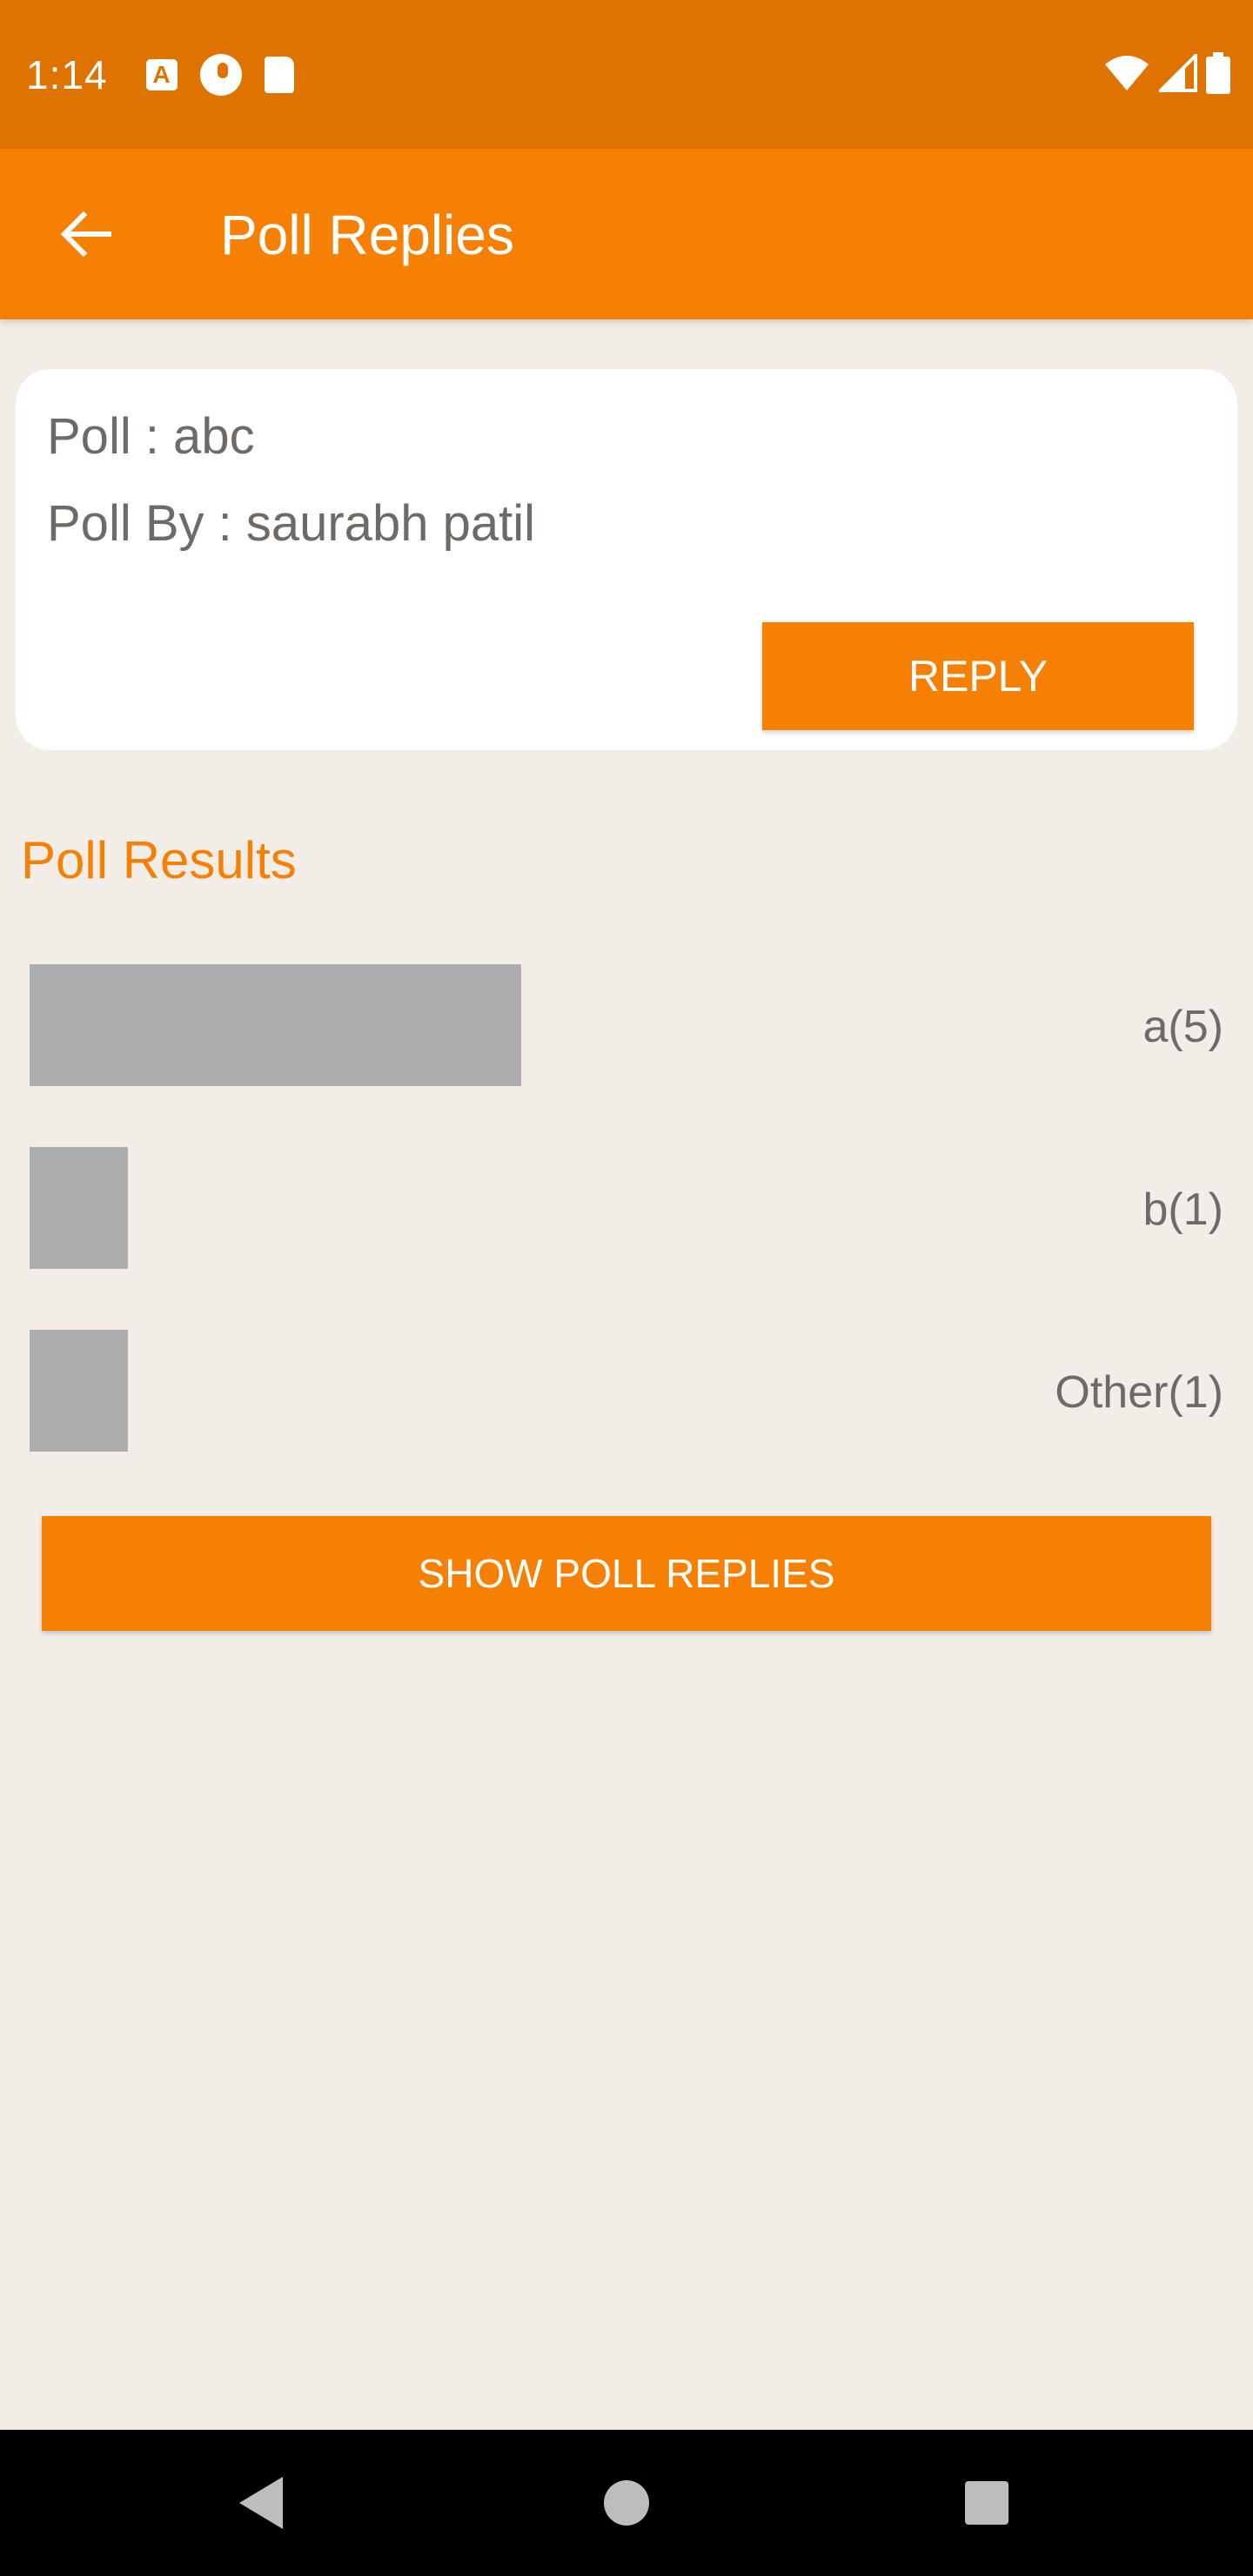 The width and height of the screenshot is (1253, 2576). Describe the element at coordinates (291, 523) in the screenshot. I see `poll-author: Poll By : saurabh patil` at that location.